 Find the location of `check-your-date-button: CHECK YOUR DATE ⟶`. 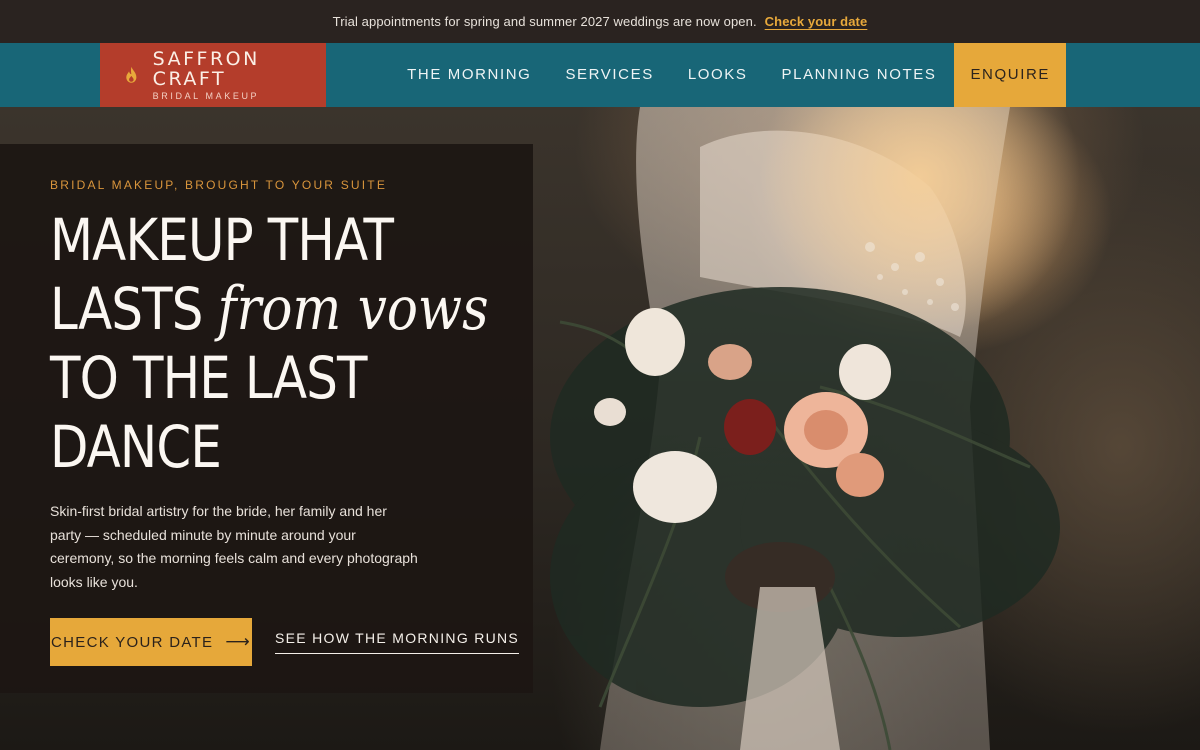

check-your-date-button: CHECK YOUR DATE ⟶ is located at coordinates (151, 642).